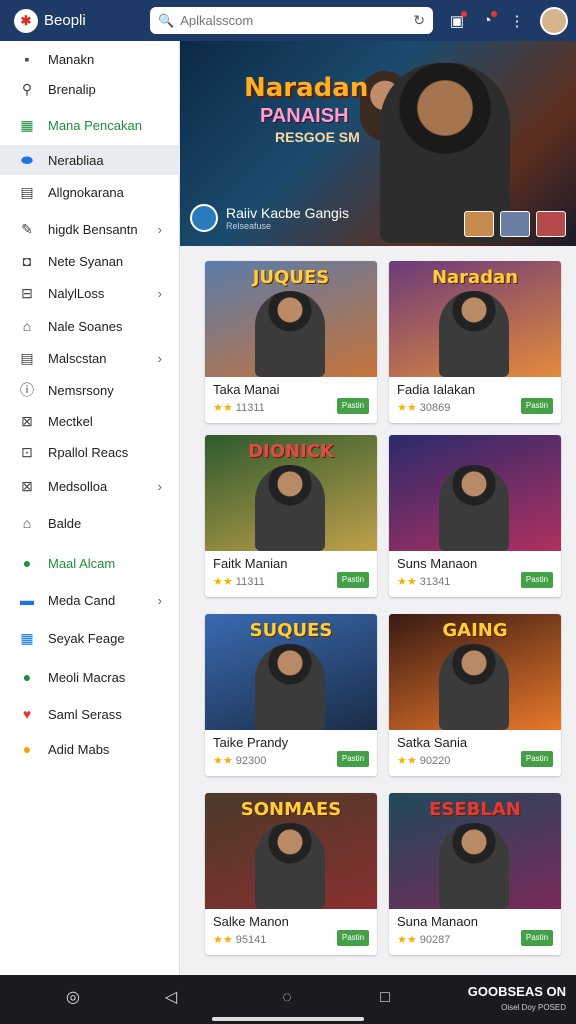  What do you see at coordinates (72, 89) in the screenshot?
I see `sidebar-item-label: Brenalip` at bounding box center [72, 89].